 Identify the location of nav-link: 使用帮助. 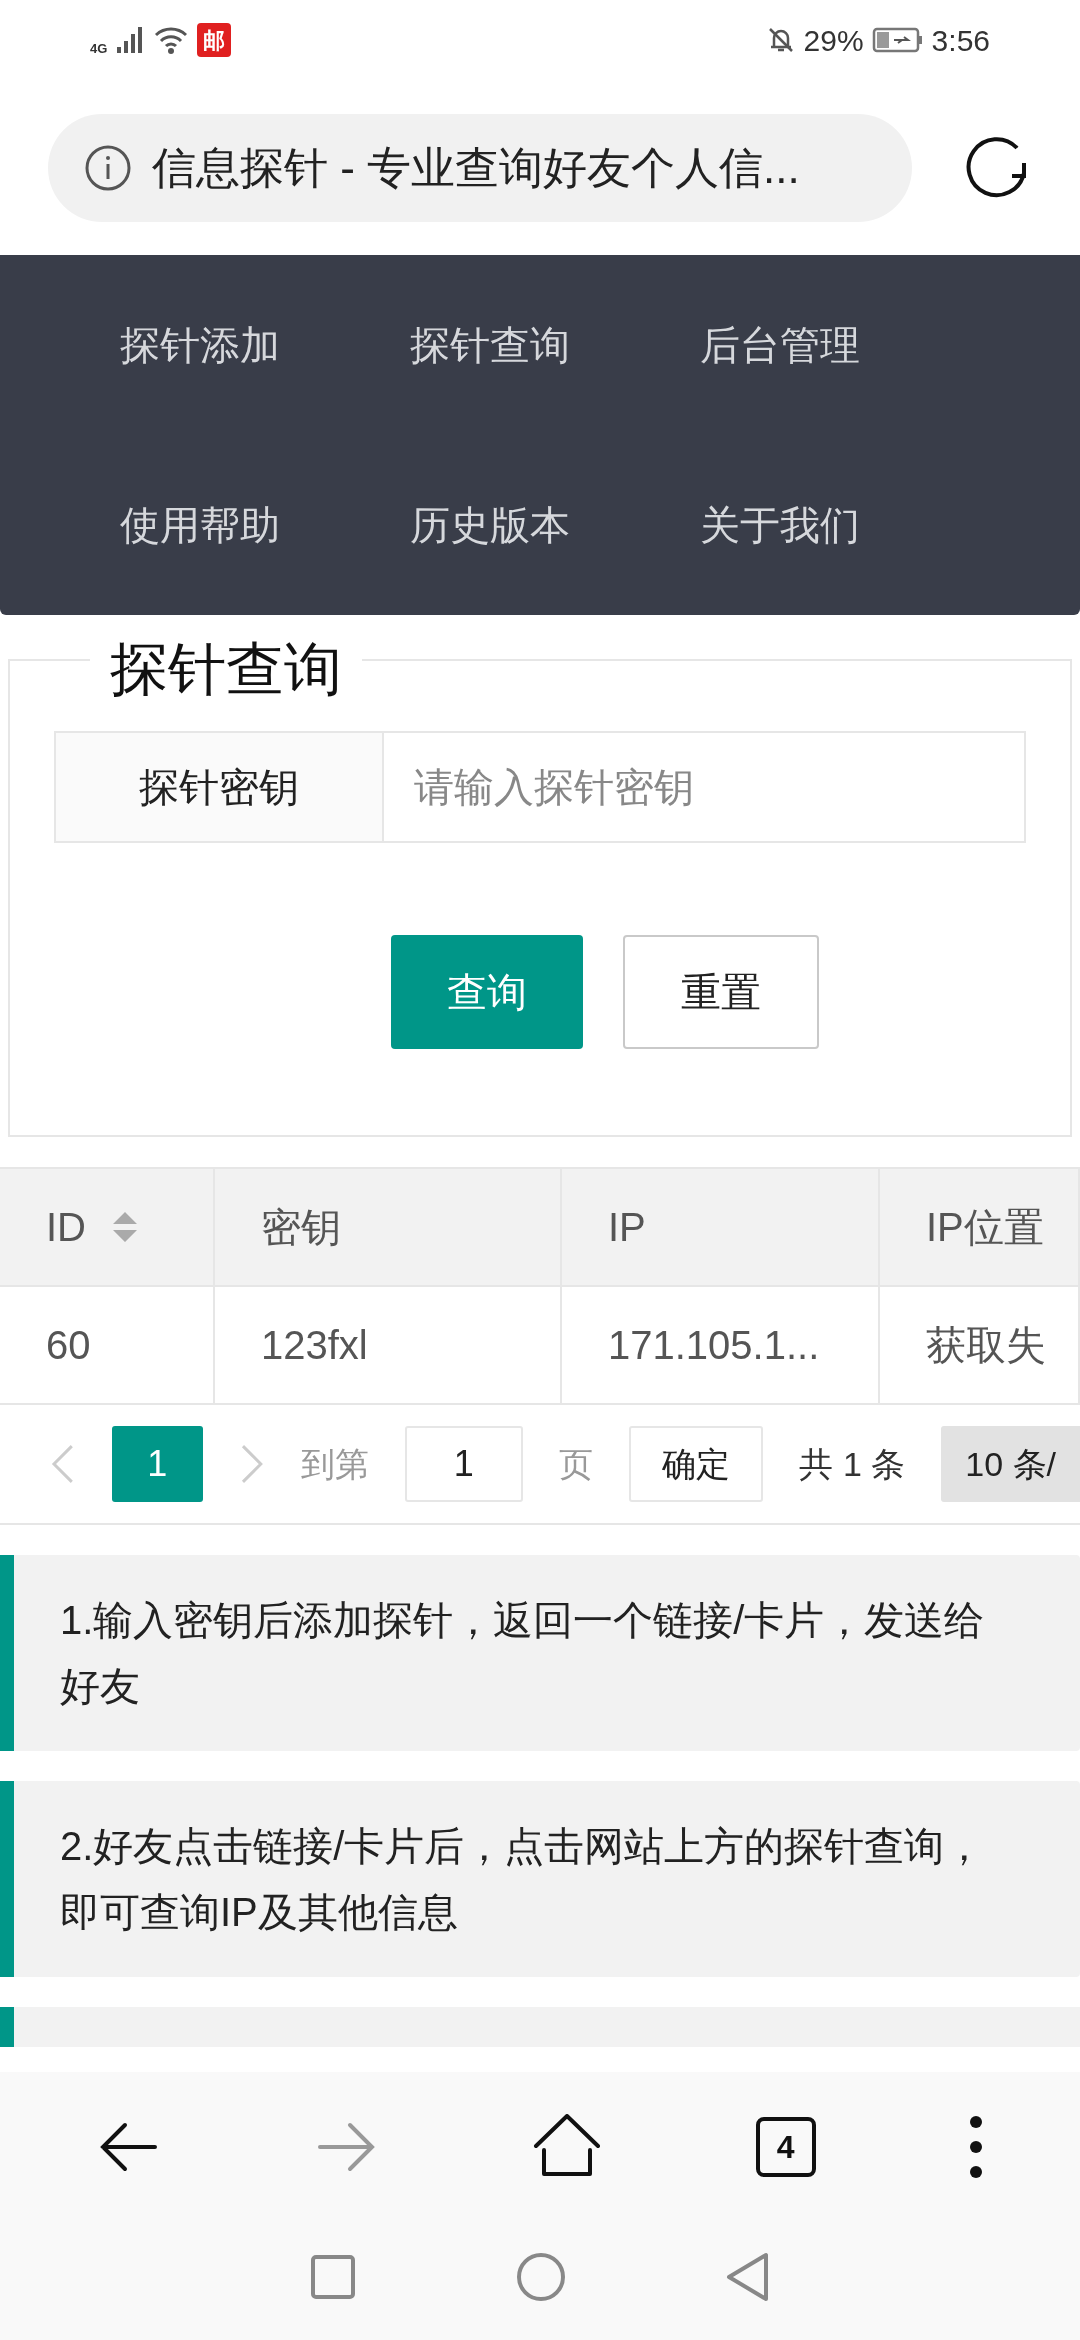
(265, 525).